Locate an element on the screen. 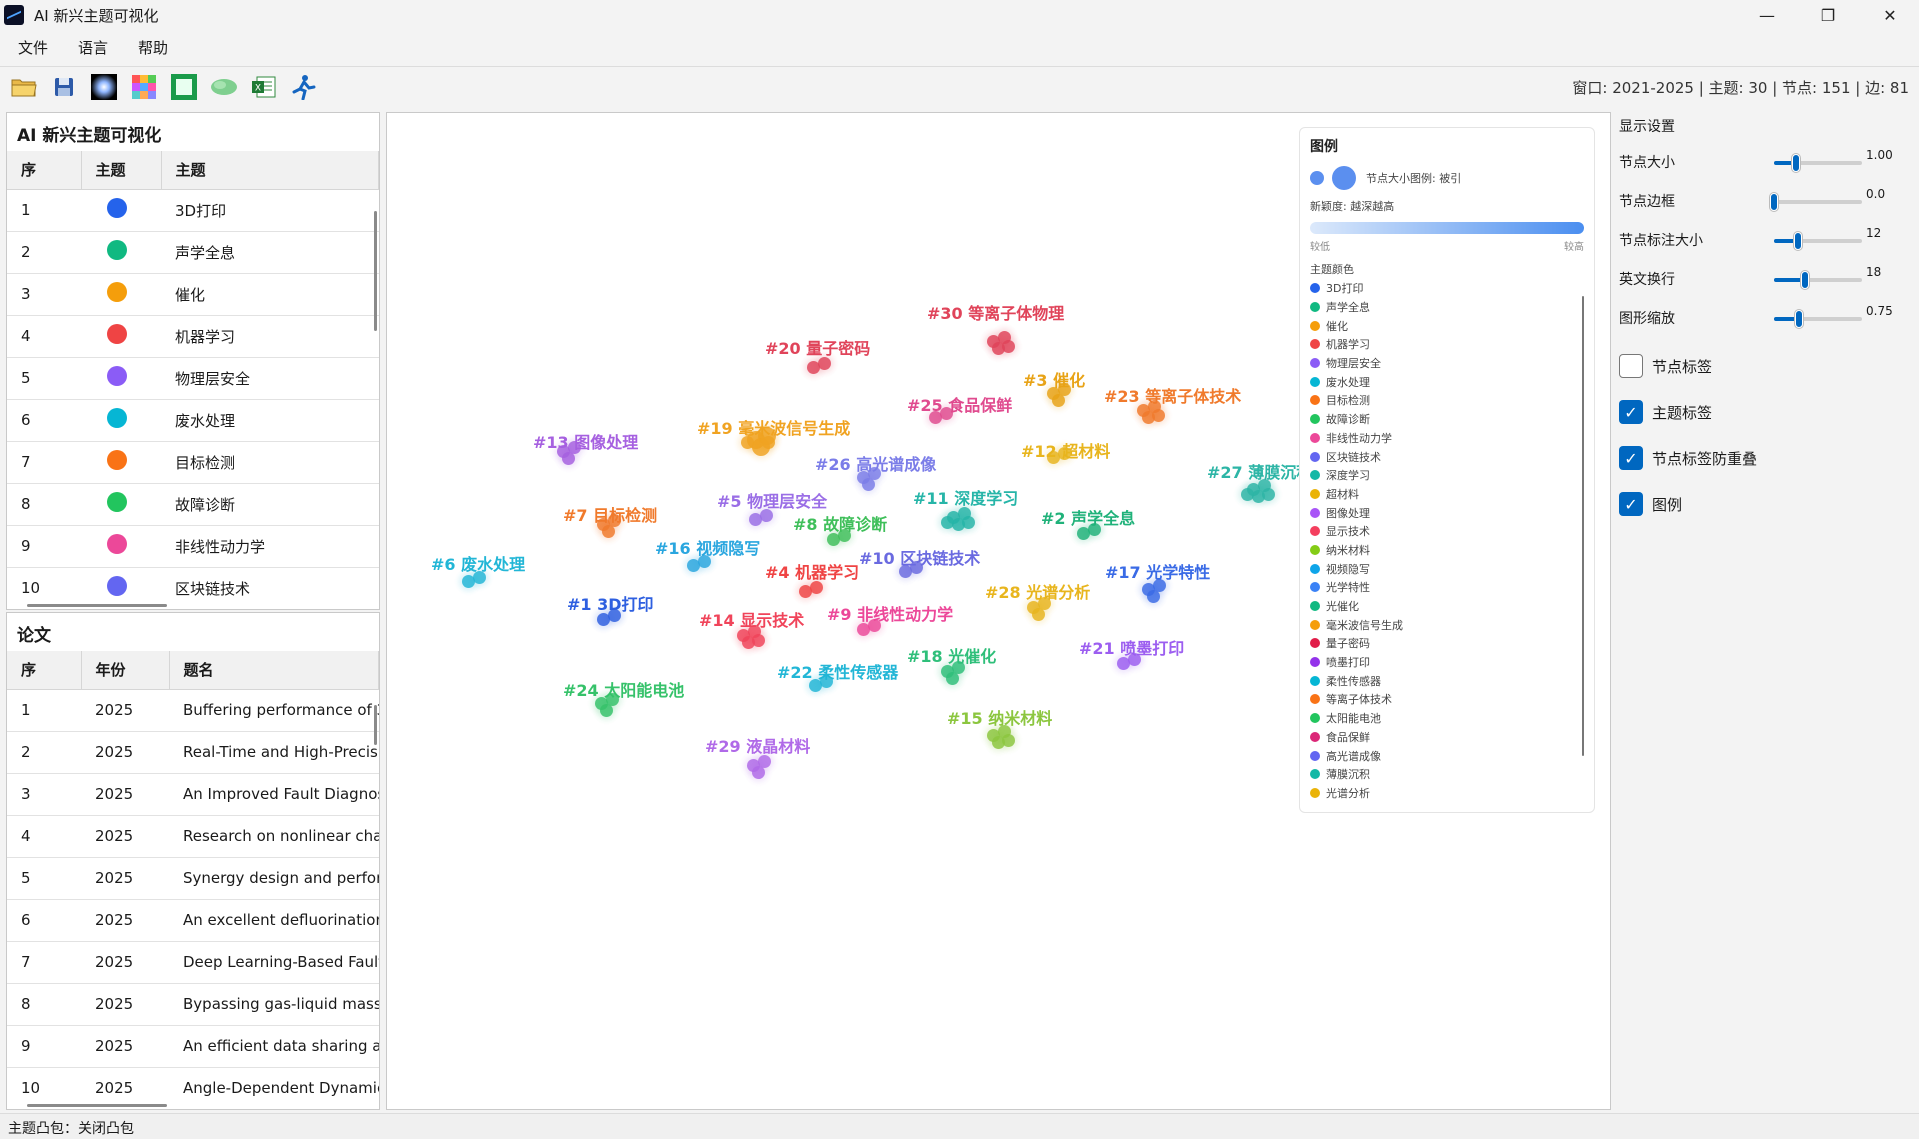 Image resolution: width=1919 pixels, height=1139 pixels. minimize-button: — is located at coordinates (1767, 15).